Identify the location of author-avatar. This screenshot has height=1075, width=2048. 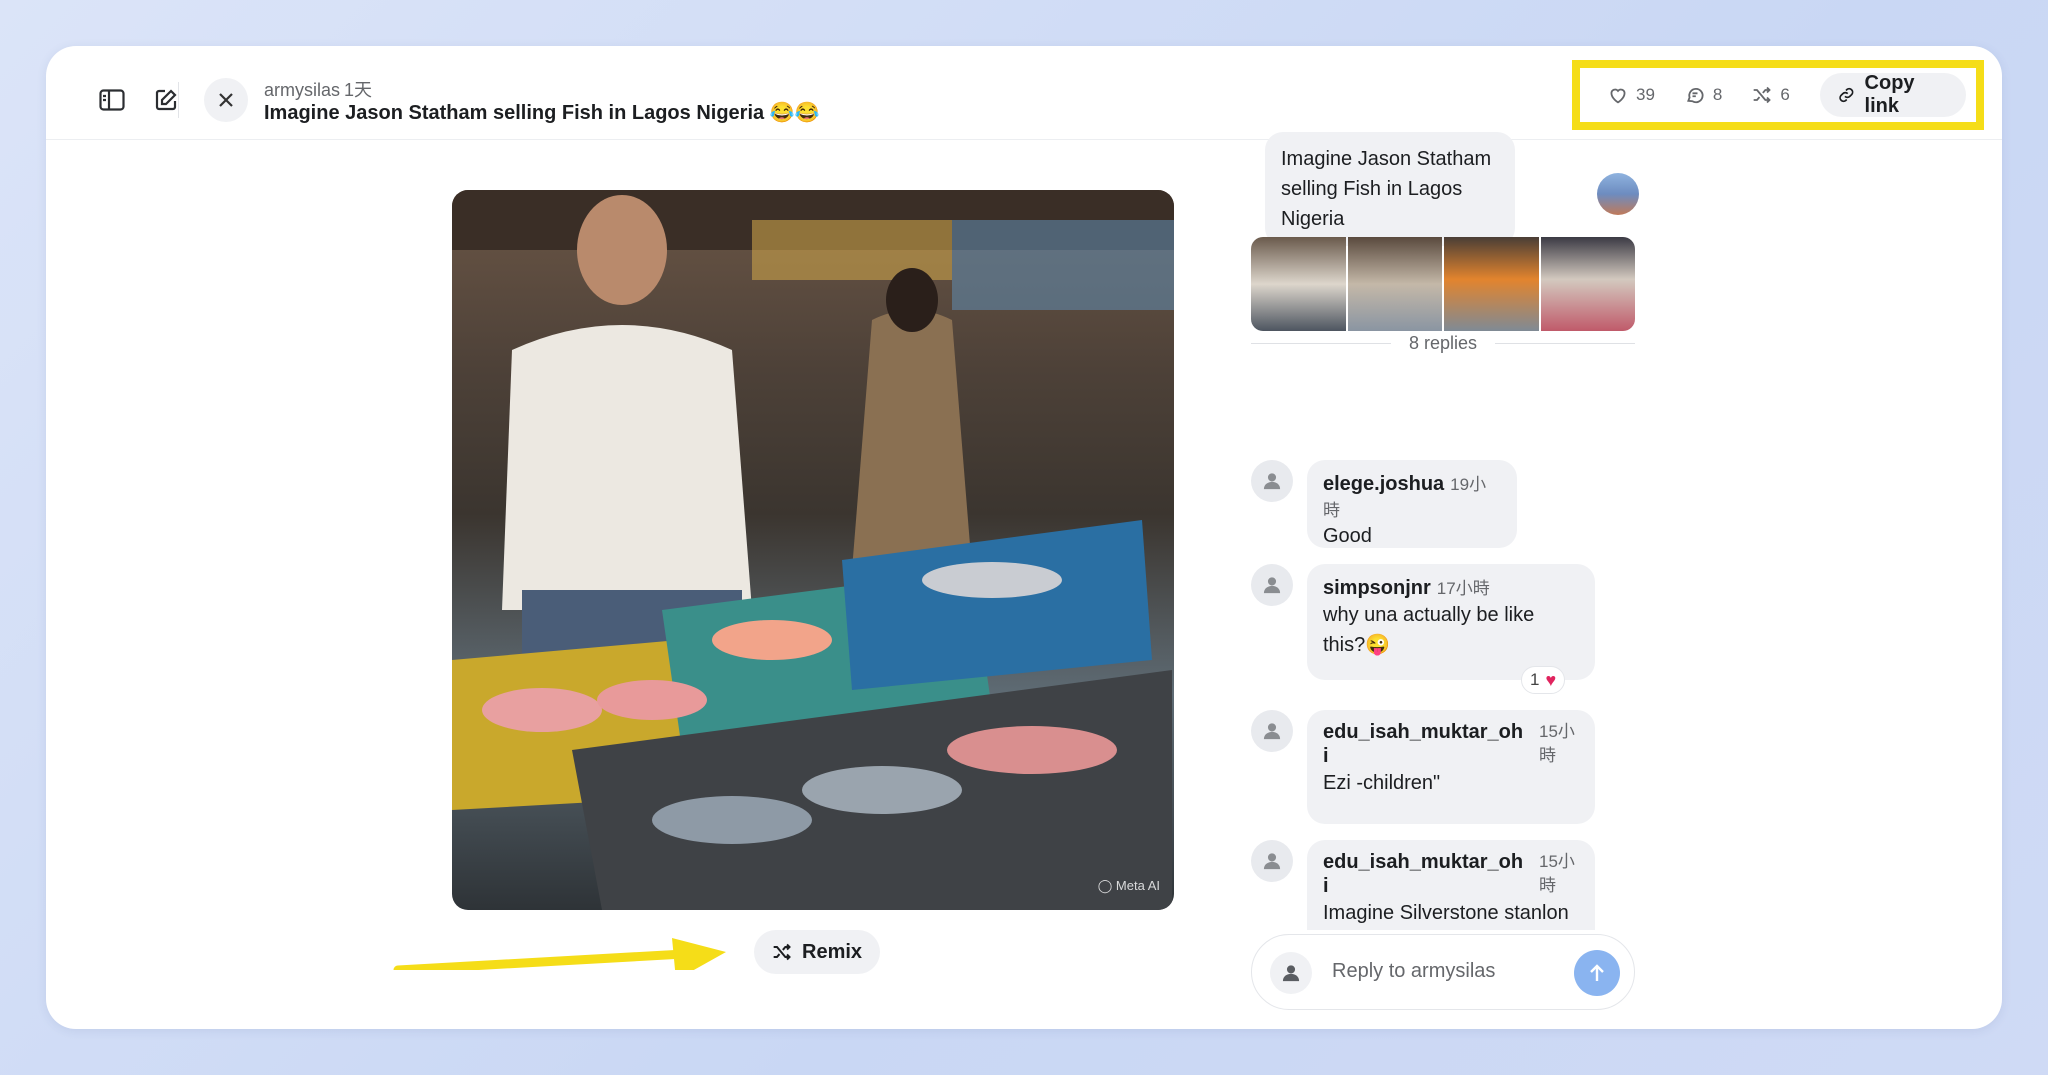
(1618, 194).